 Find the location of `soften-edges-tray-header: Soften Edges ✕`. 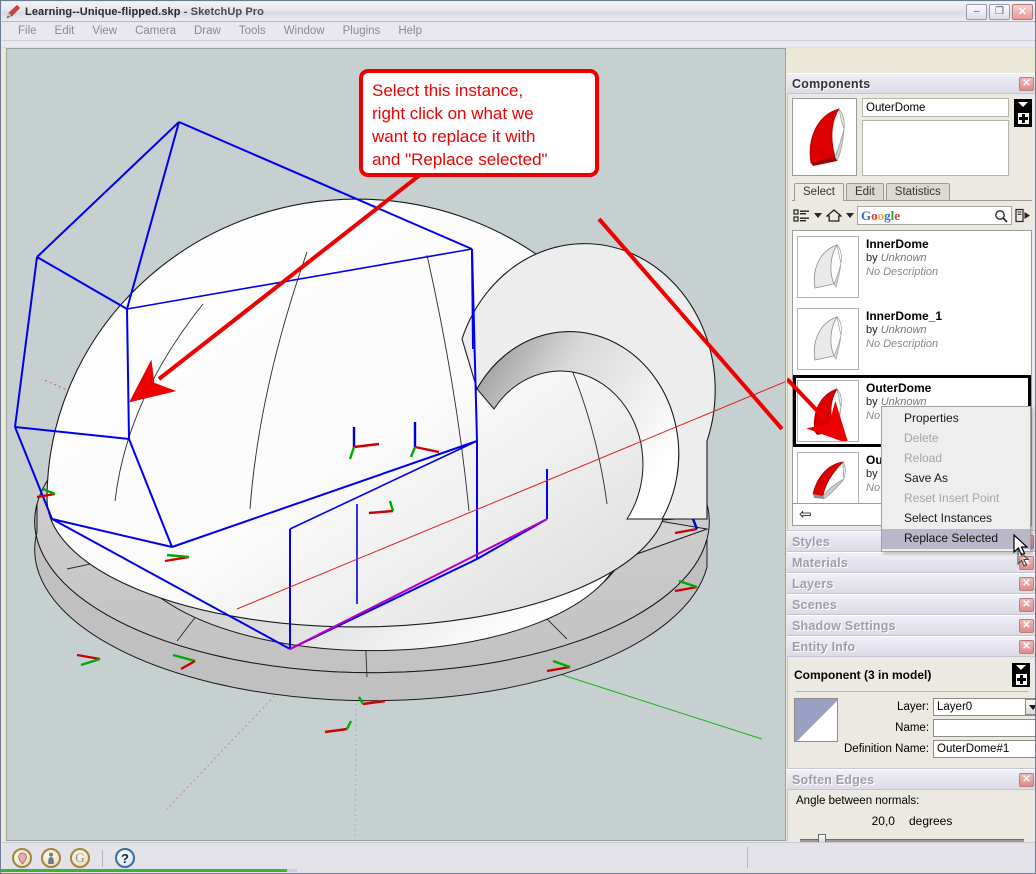

soften-edges-tray-header: Soften Edges ✕ is located at coordinates (911, 779).